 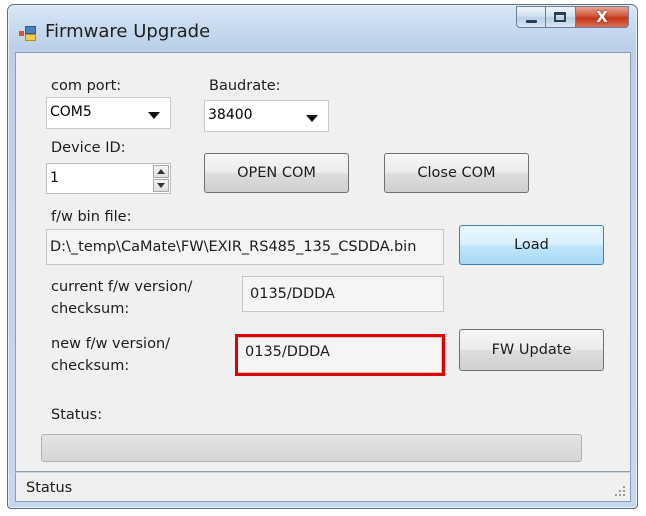 I want to click on resize-grip-icon, so click(x=620, y=491).